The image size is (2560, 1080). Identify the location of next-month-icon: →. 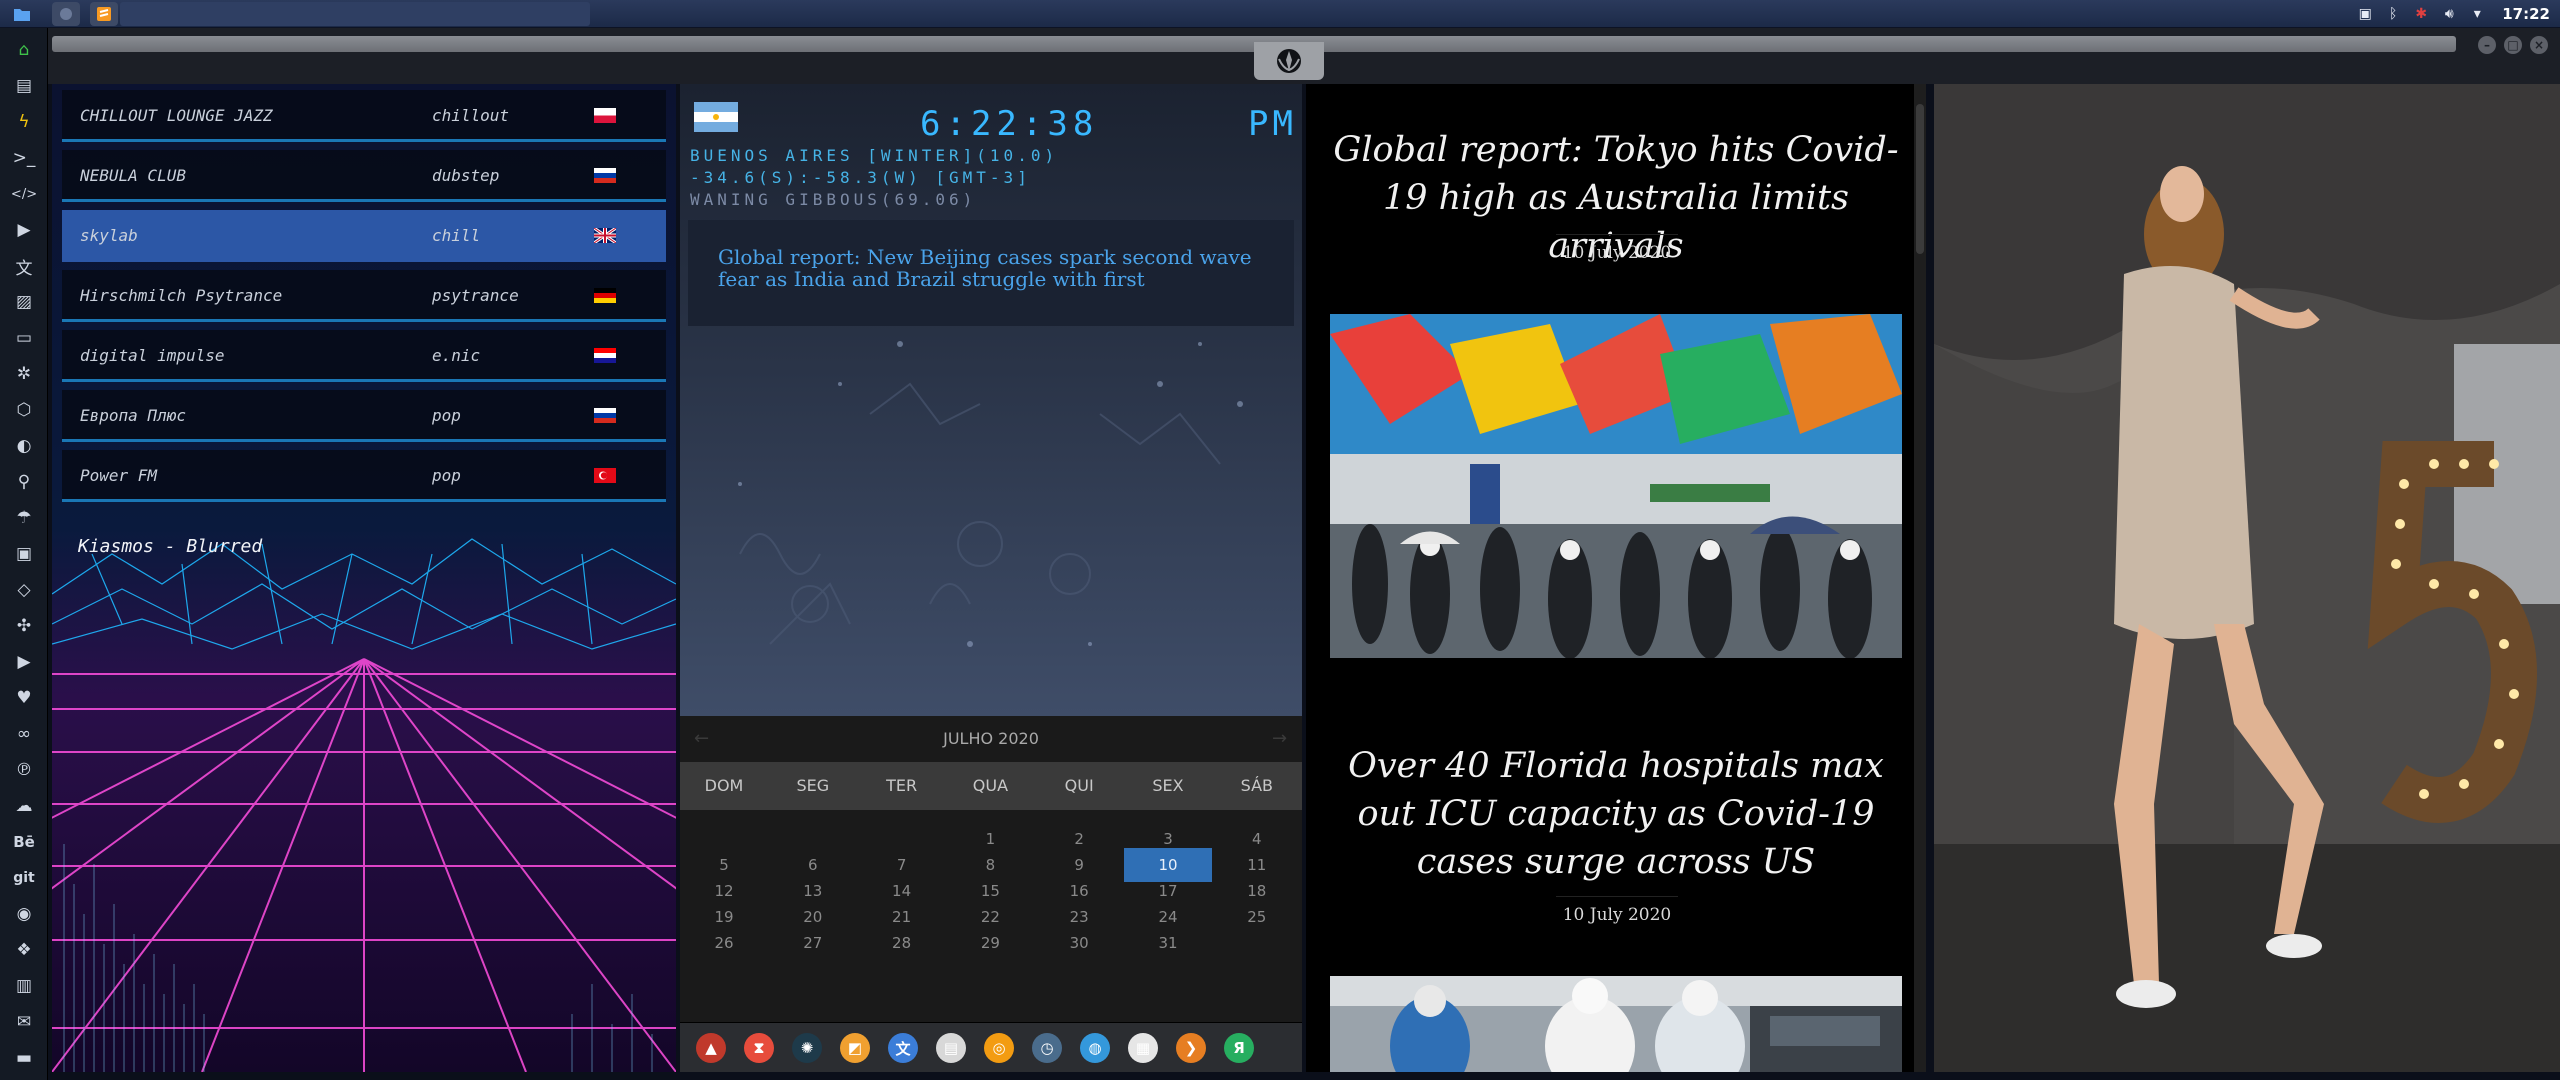
(1282, 738).